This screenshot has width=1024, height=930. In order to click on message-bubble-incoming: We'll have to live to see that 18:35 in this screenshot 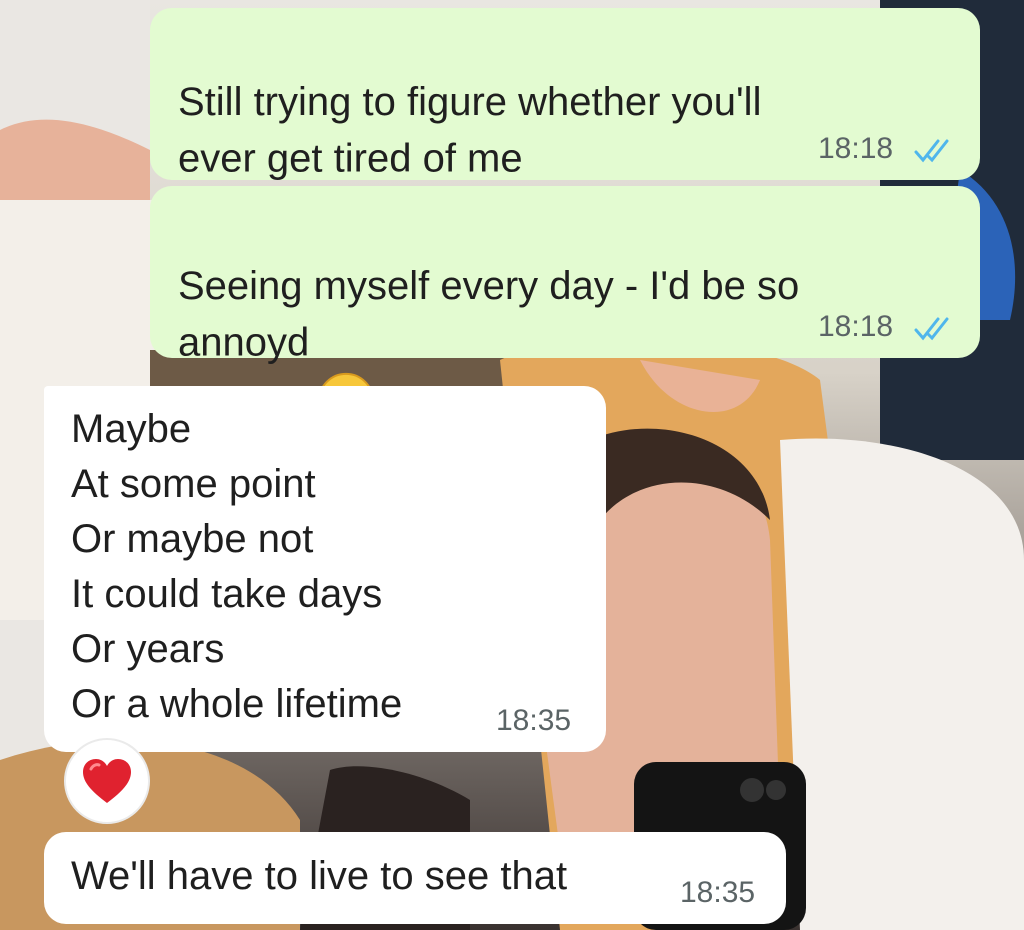, I will do `click(415, 878)`.